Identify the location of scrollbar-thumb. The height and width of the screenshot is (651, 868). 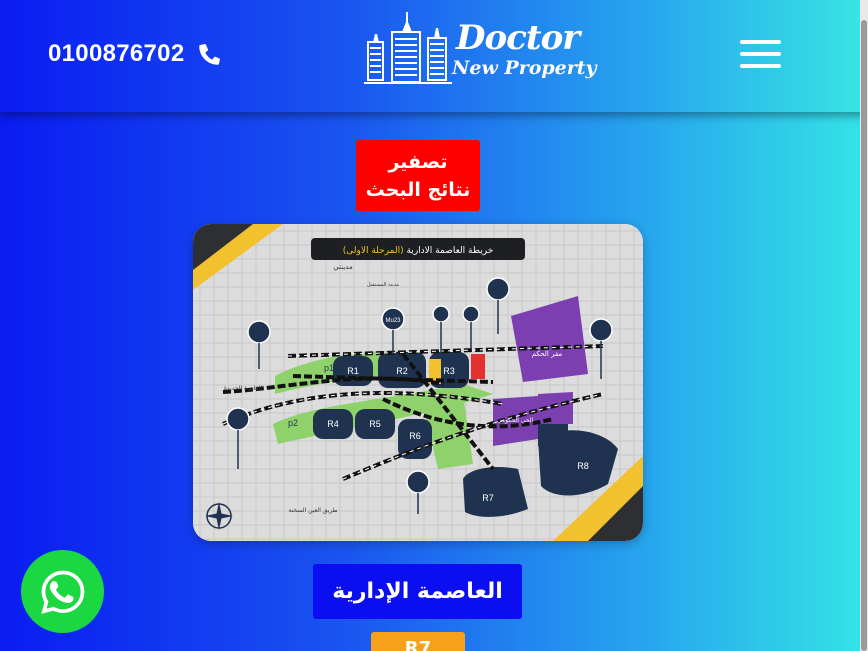
(864, 335).